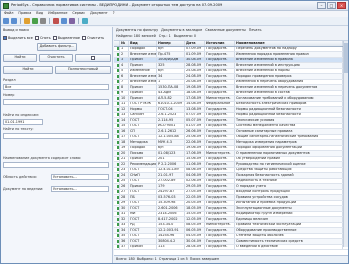 The width and height of the screenshot is (349, 264). I want to click on table-cell: СП, so click(143, 131).